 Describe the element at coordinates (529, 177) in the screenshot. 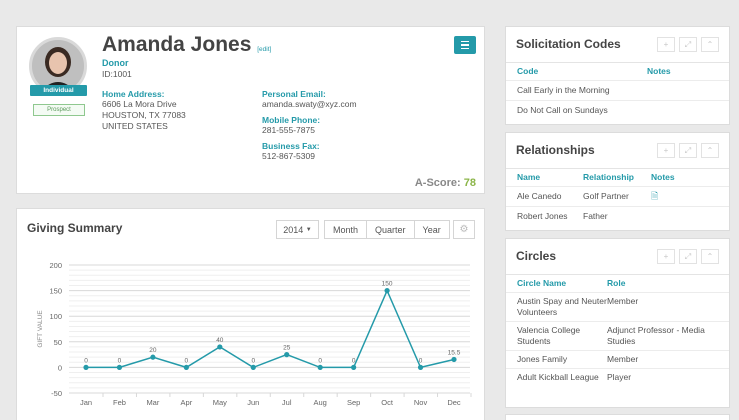

I see `column-header: Name` at that location.